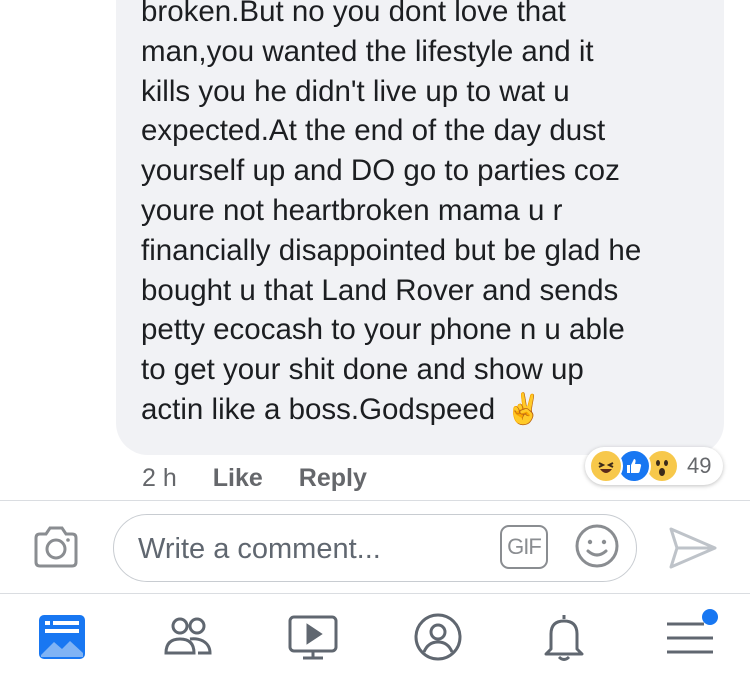 The width and height of the screenshot is (750, 682). What do you see at coordinates (238, 478) in the screenshot?
I see `like-button: Like` at bounding box center [238, 478].